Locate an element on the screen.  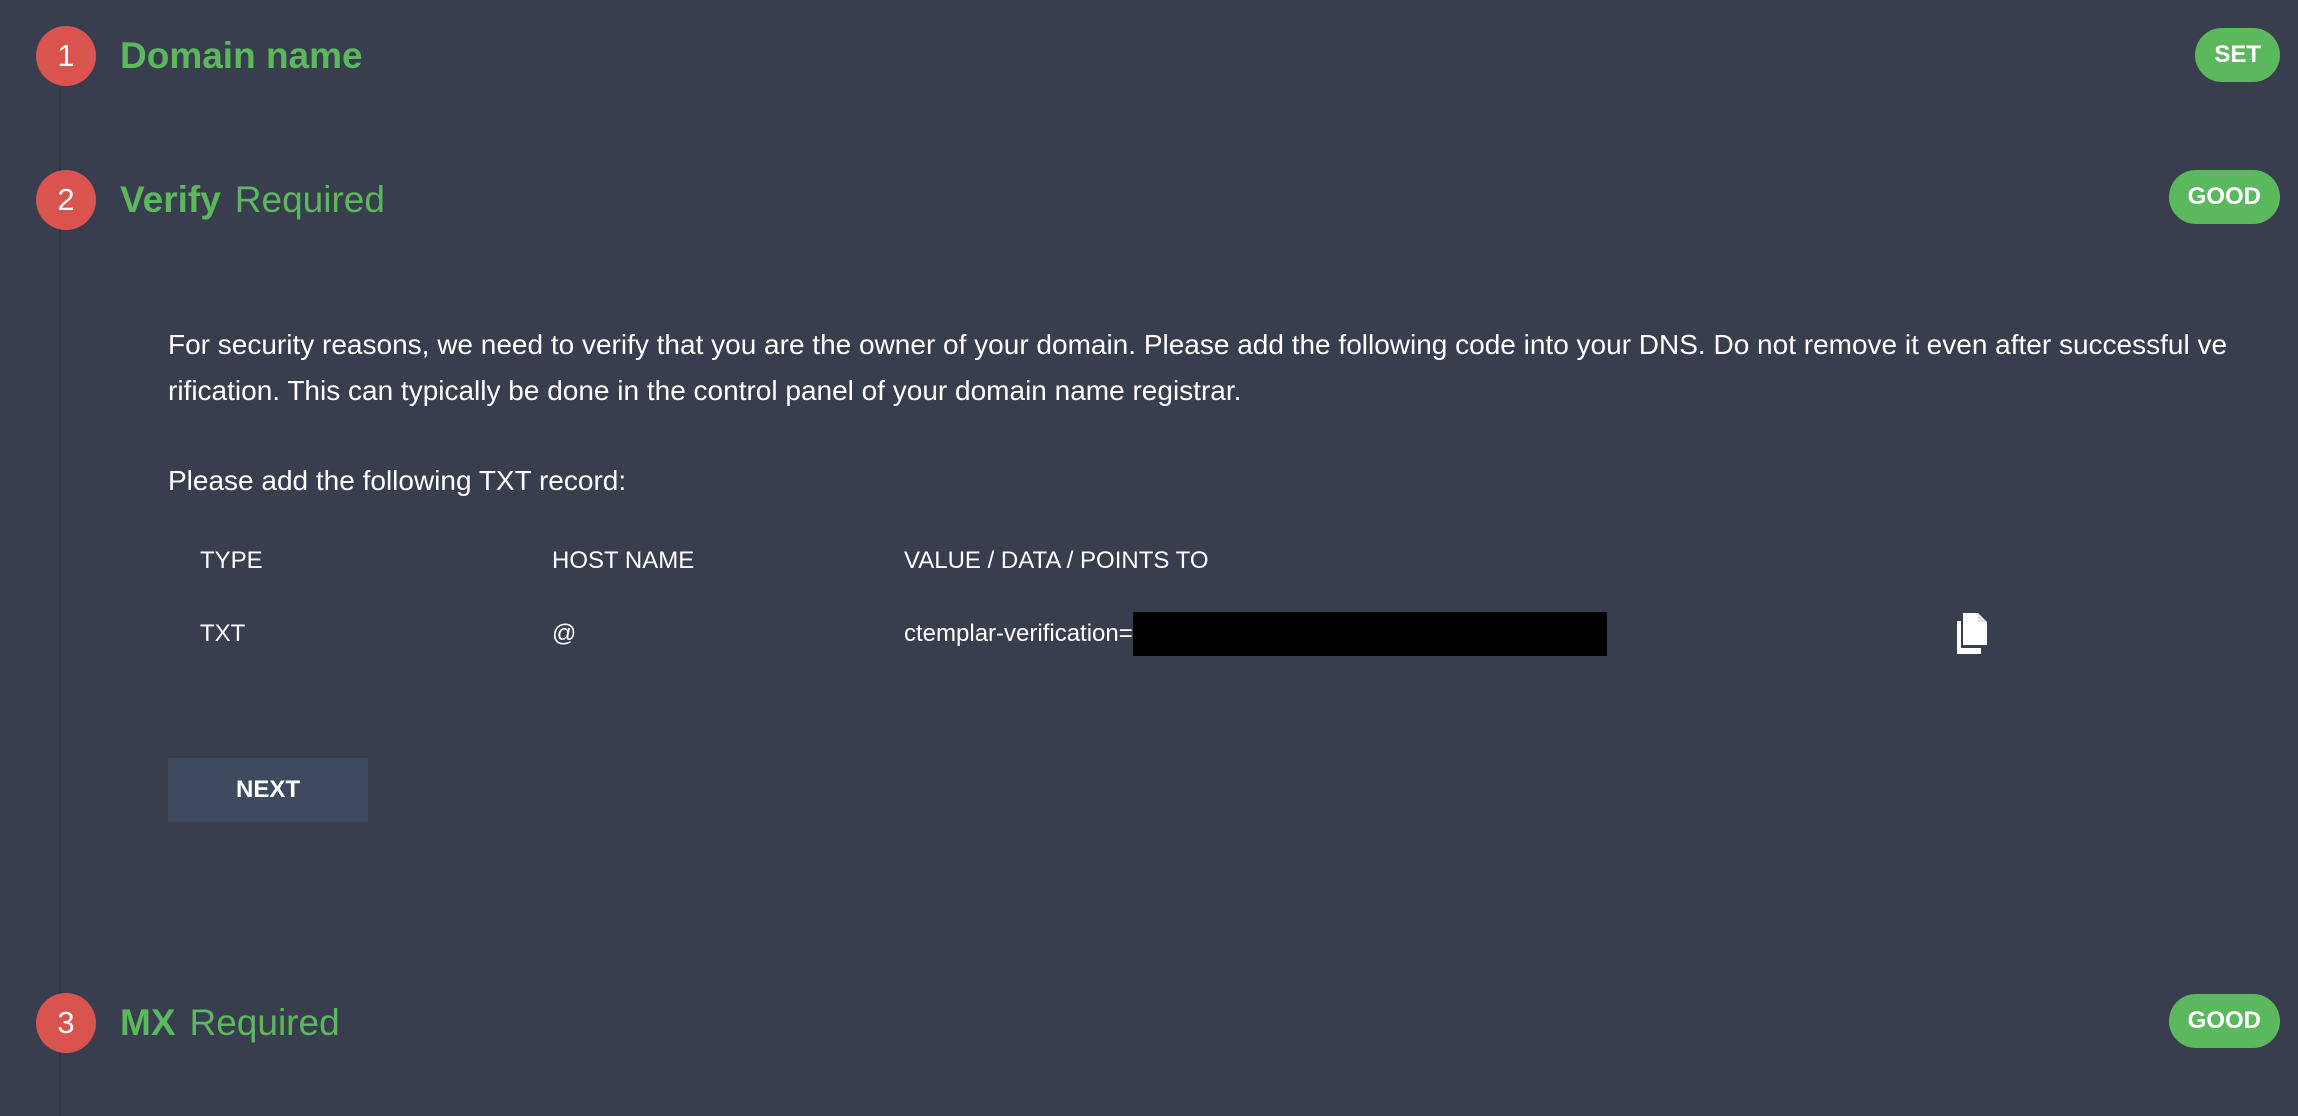
step-1-status-badge: SET is located at coordinates (2237, 55).